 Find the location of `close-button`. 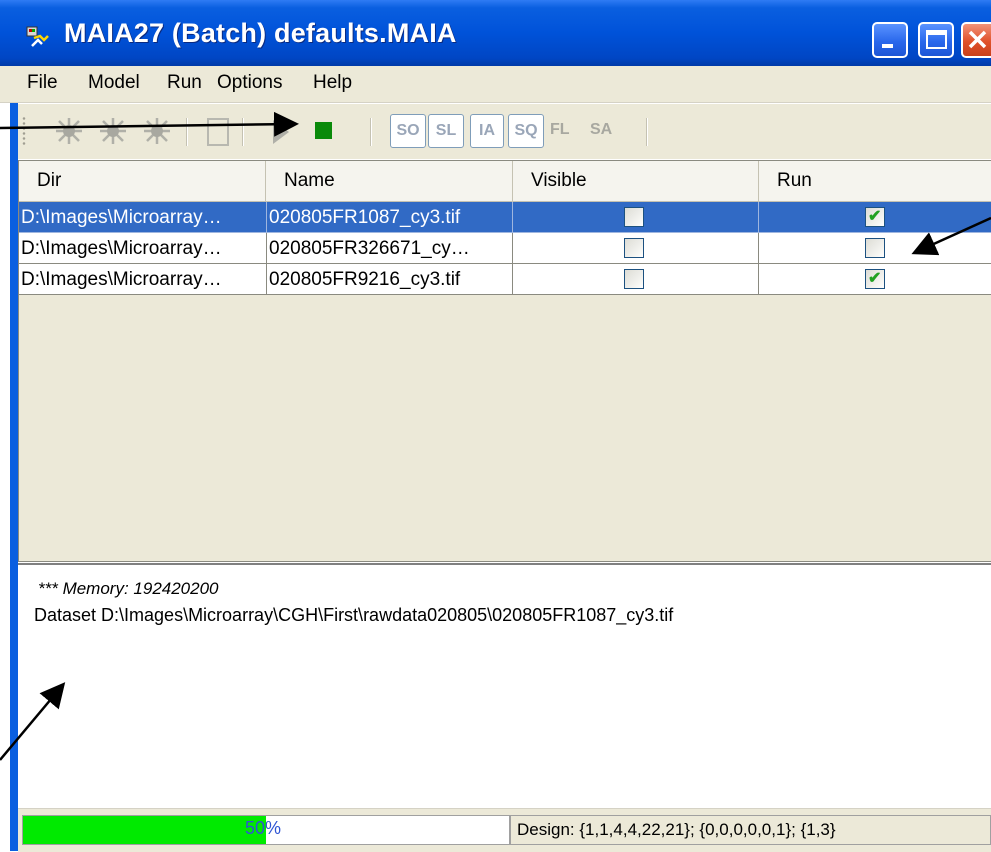

close-button is located at coordinates (976, 40).